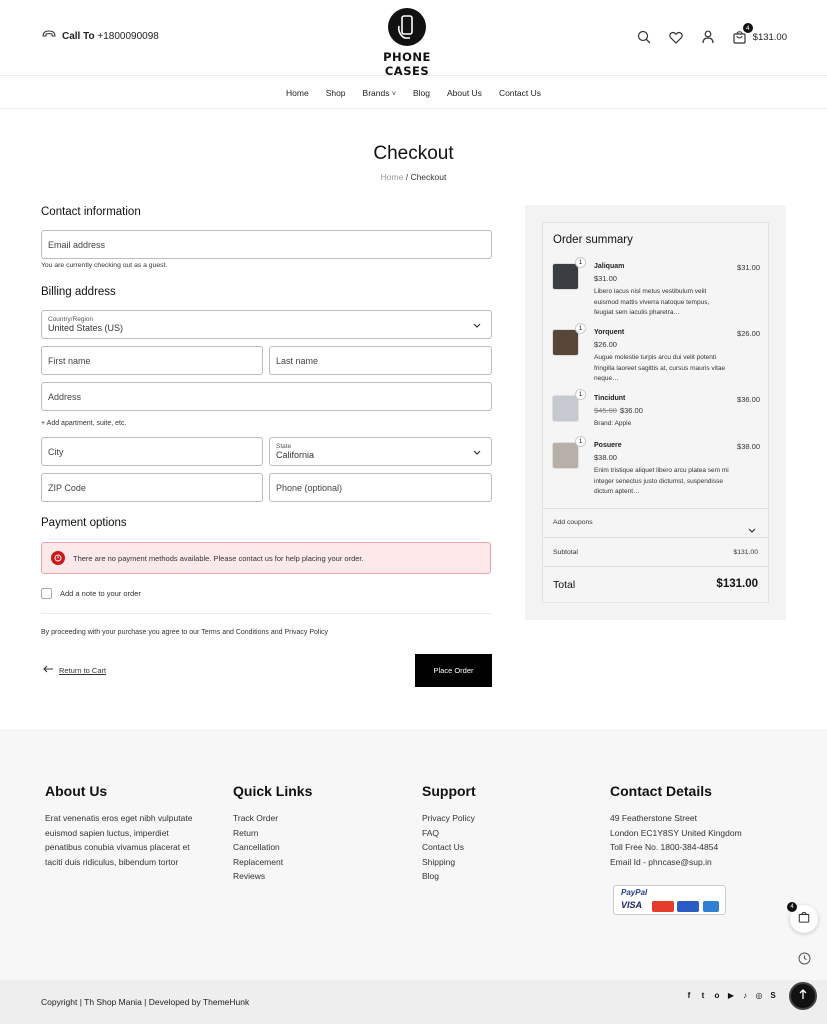 This screenshot has height=1024, width=827. What do you see at coordinates (742, 34) in the screenshot?
I see `cart-icon: 4` at bounding box center [742, 34].